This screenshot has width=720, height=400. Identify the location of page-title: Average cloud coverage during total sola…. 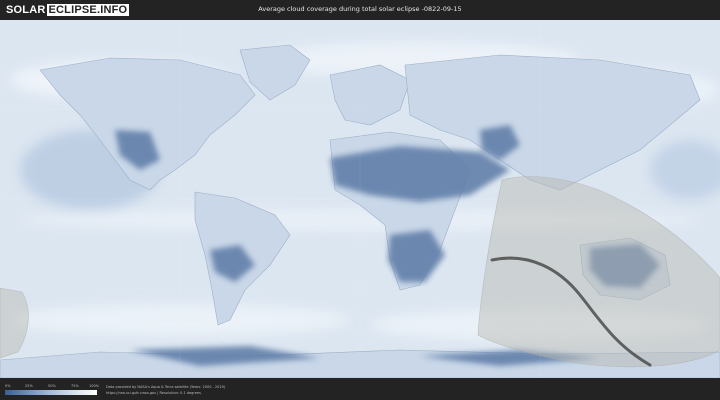
(360, 9).